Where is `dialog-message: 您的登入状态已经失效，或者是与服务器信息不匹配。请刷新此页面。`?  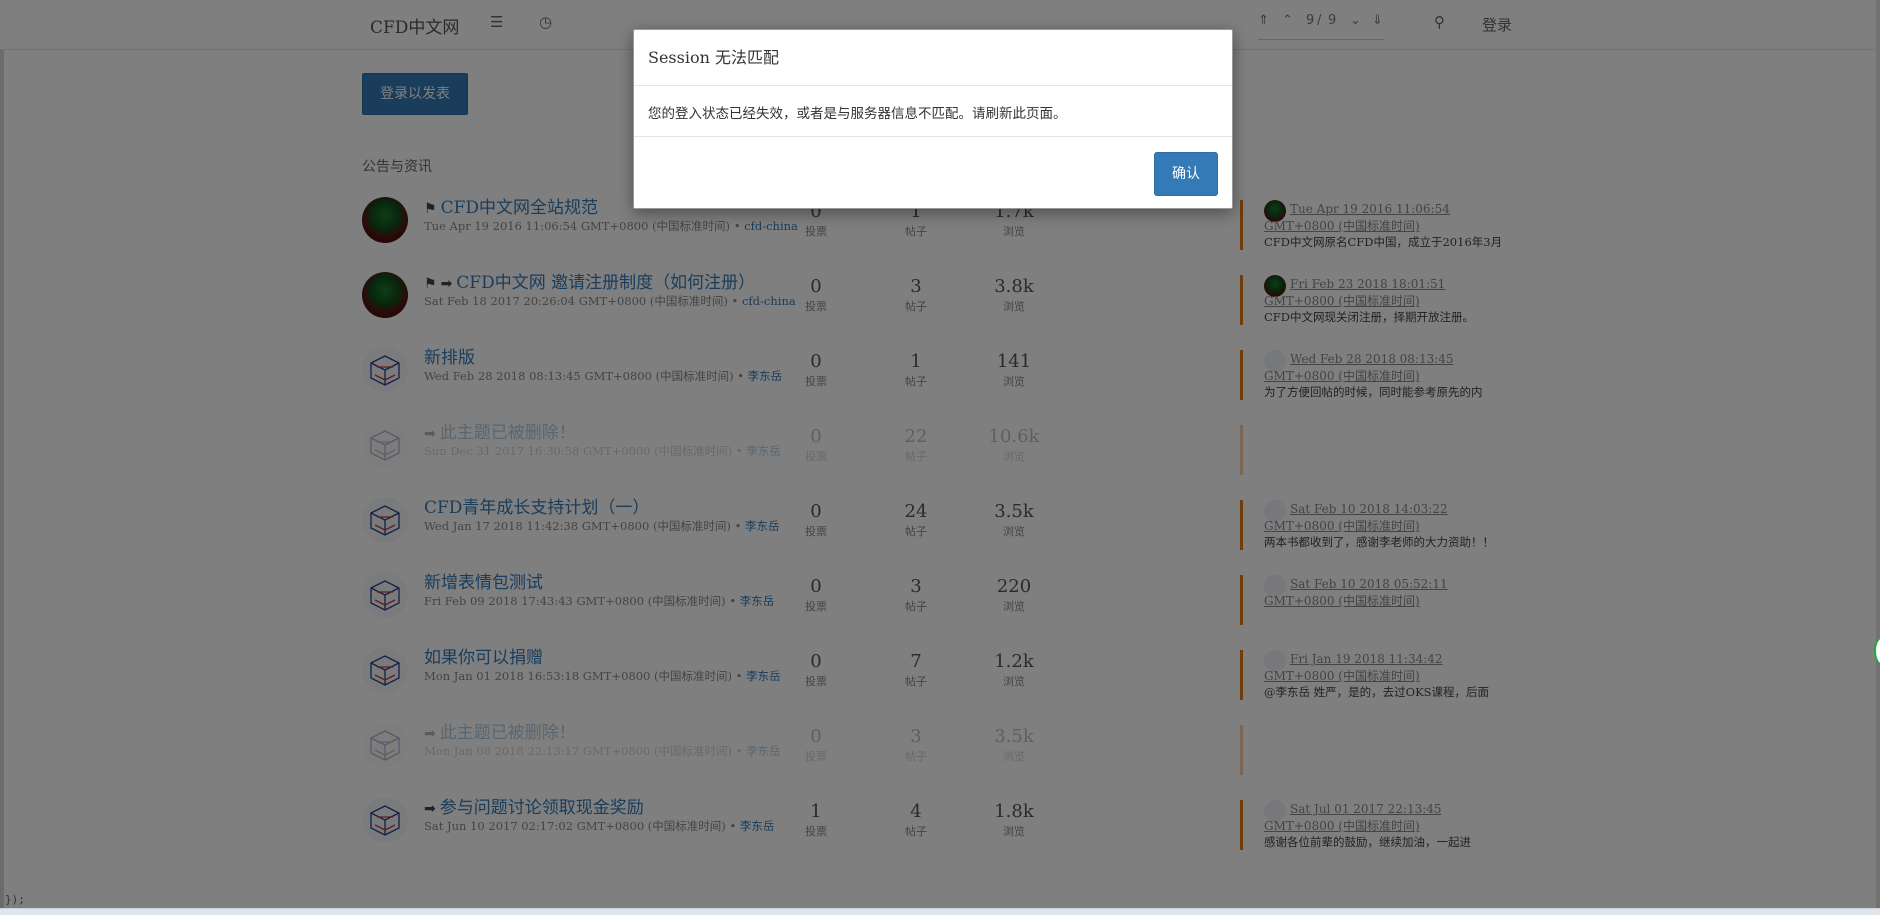
dialog-message: 您的登入状态已经失效，或者是与服务器信息不匹配。请刷新此页面。 is located at coordinates (857, 114).